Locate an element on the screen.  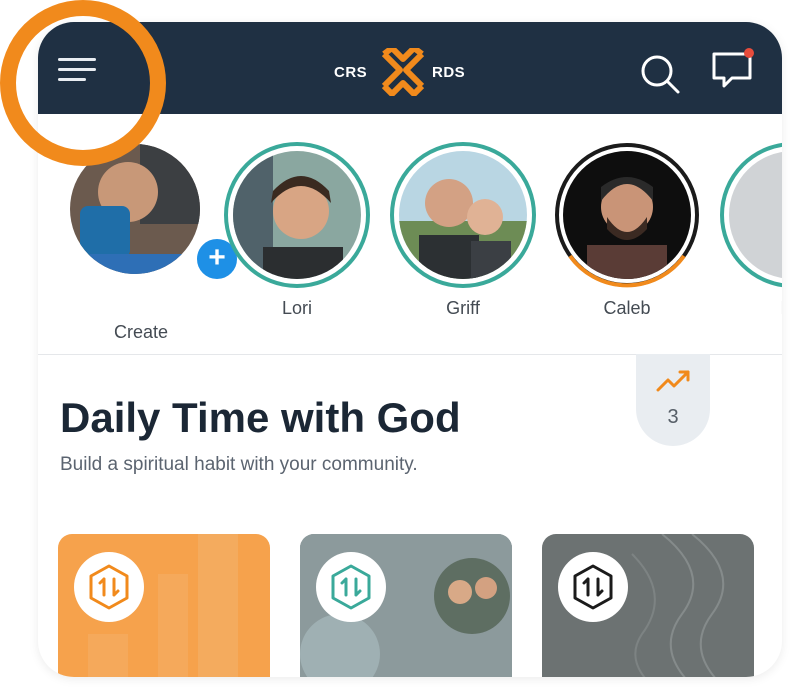
search-icon is located at coordinates (660, 74).